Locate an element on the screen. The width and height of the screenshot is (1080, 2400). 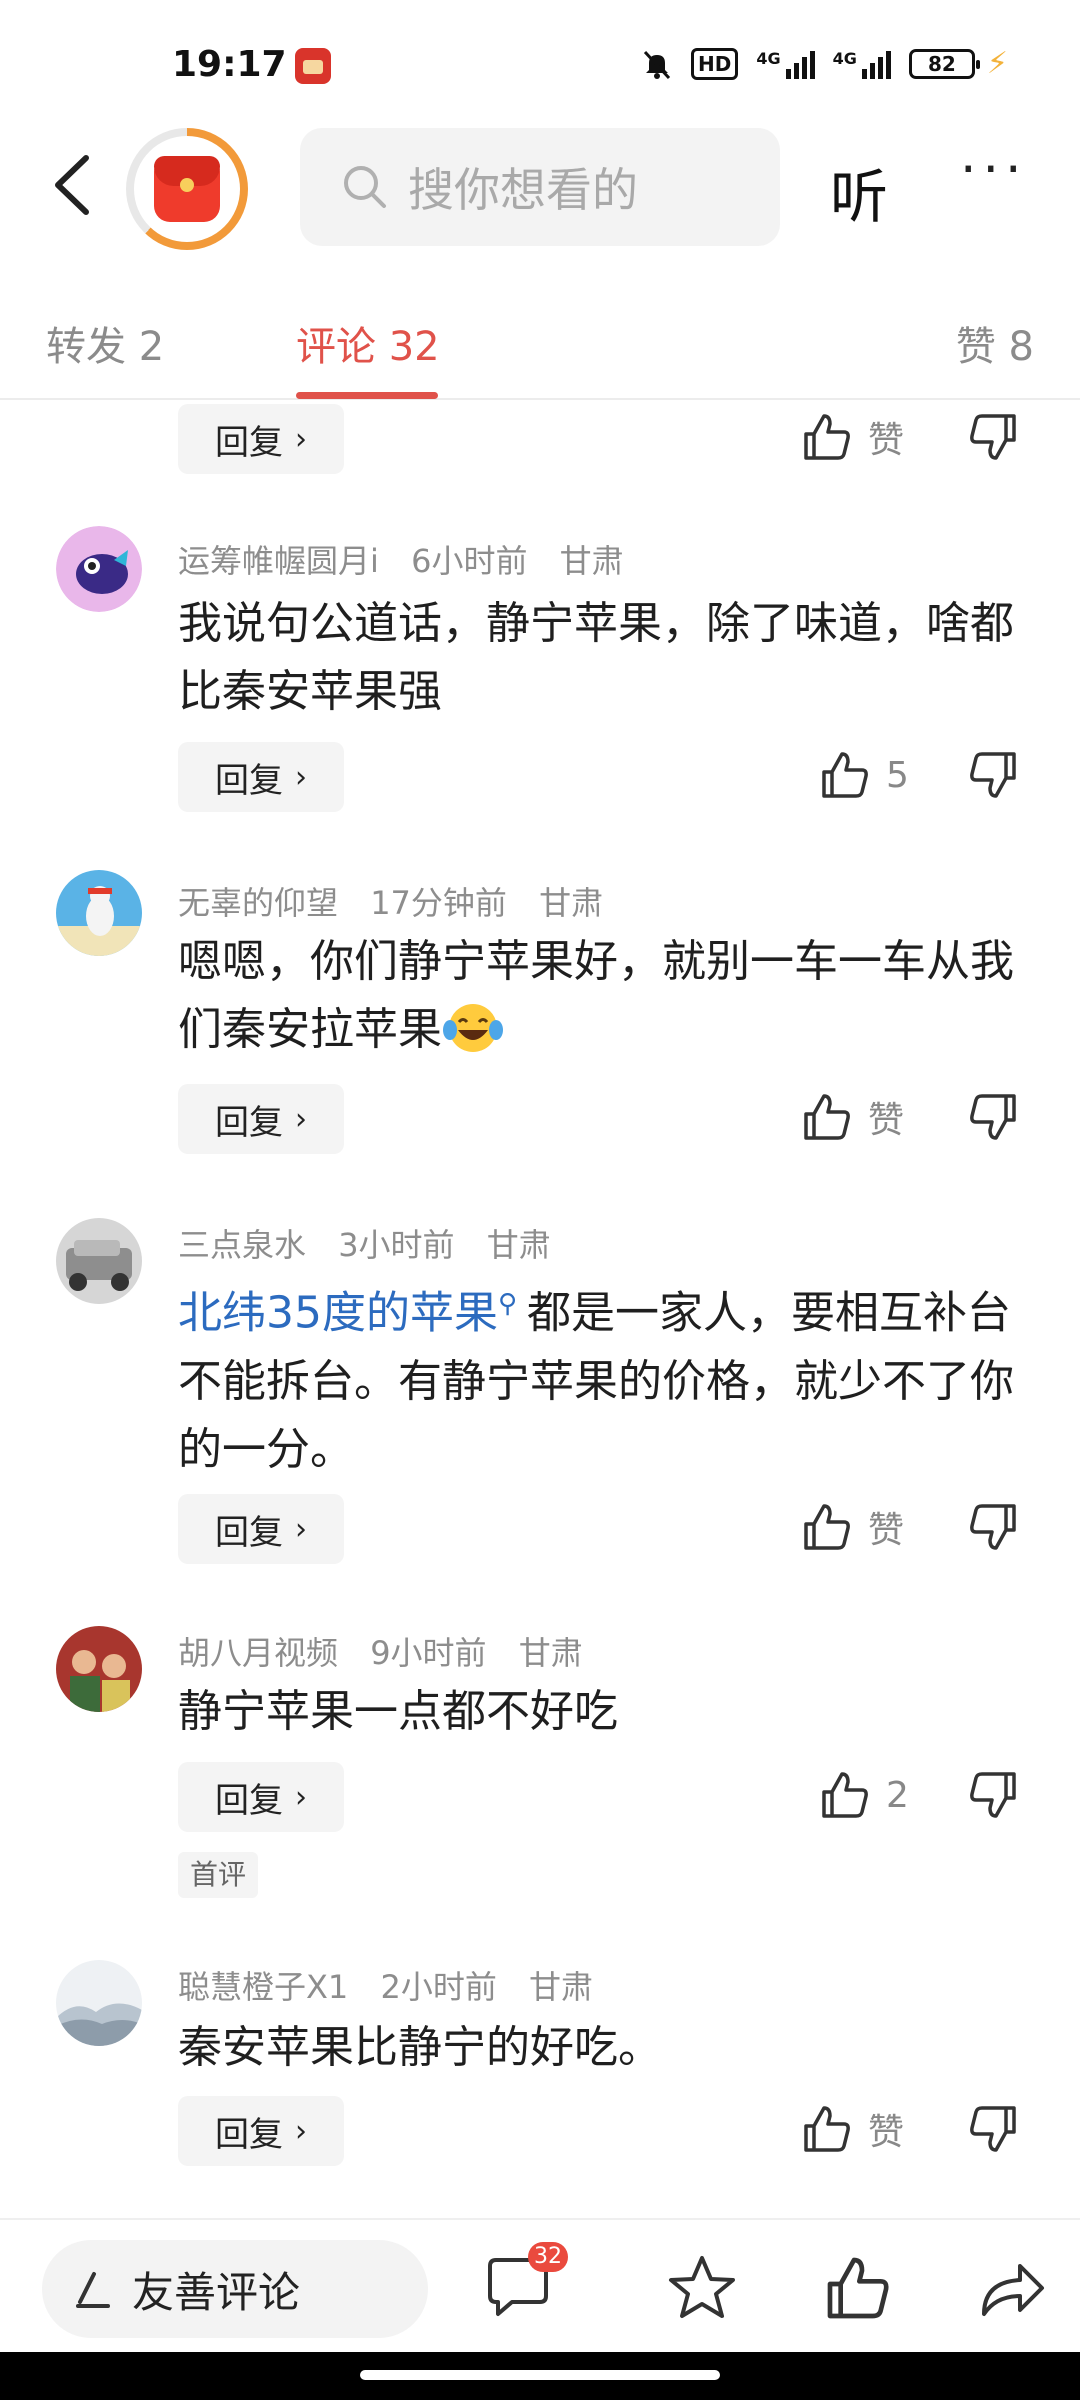
status-icons: HD 4G 4G 82 ⚡ is located at coordinates (824, 63).